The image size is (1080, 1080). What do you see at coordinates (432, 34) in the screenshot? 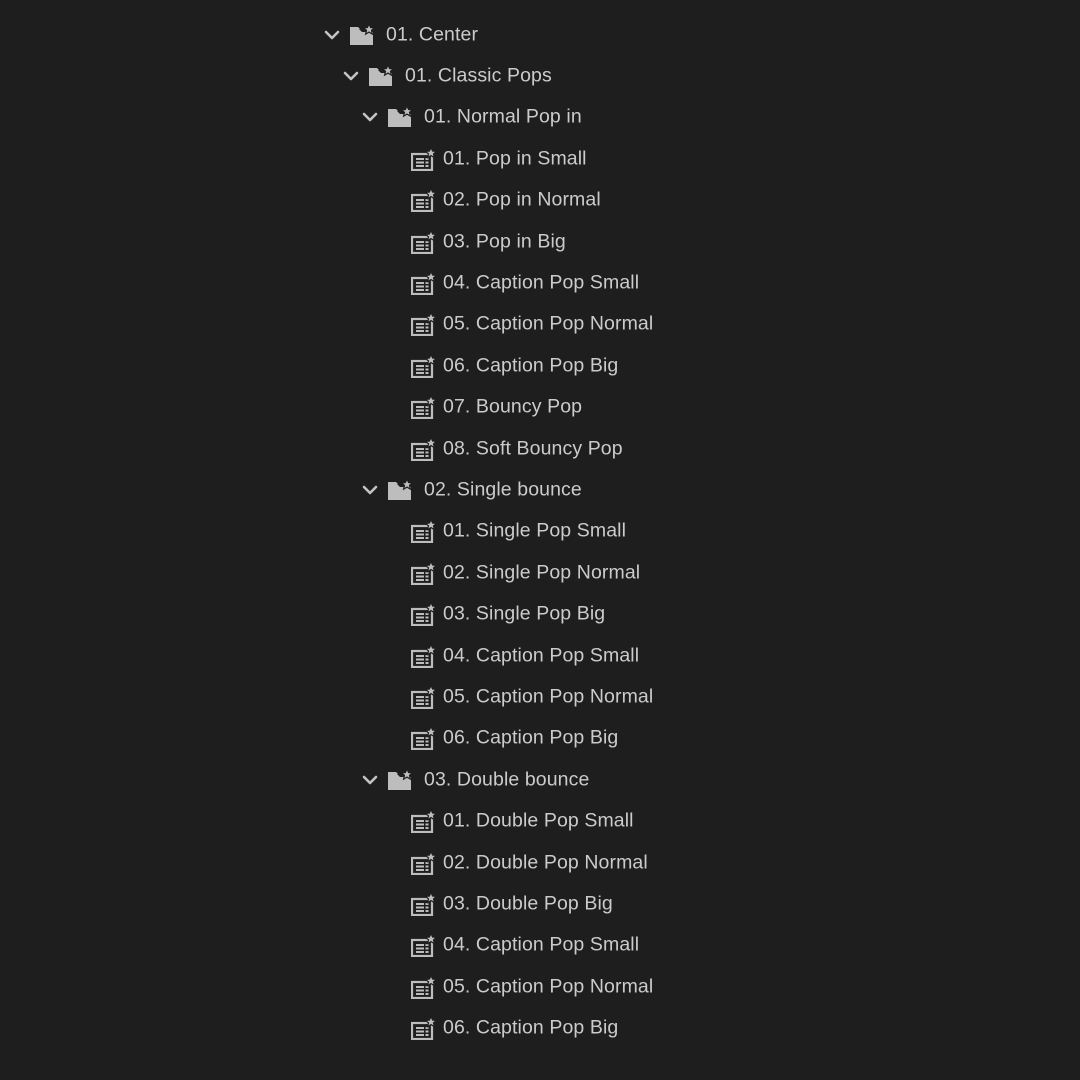
I see `tree-folder-label: 01. Center` at bounding box center [432, 34].